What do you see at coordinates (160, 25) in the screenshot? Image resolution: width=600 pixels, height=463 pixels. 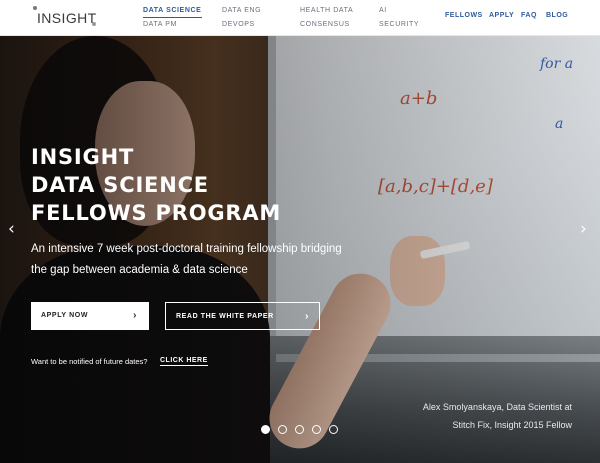 I see `nav-data-pm: DATA PM` at bounding box center [160, 25].